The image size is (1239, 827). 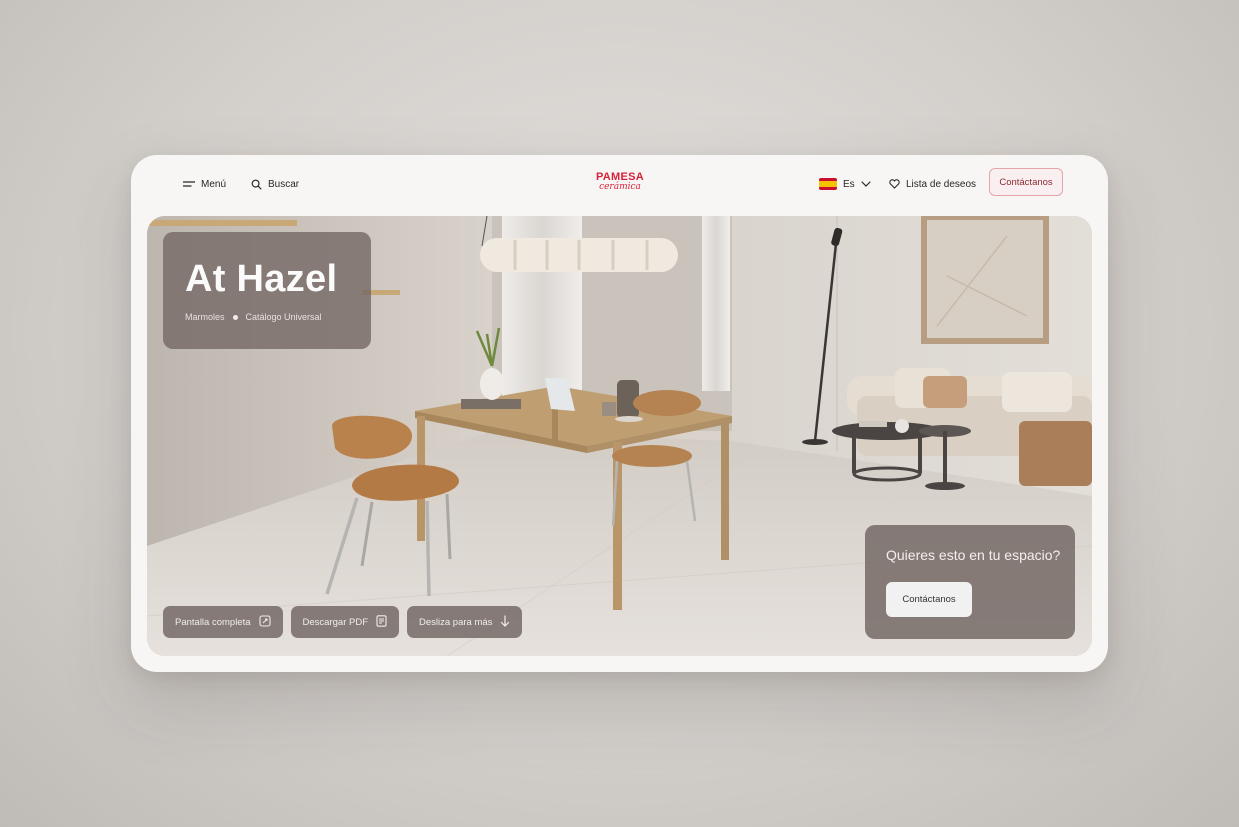 I want to click on arrow-down-icon, so click(x=505, y=622).